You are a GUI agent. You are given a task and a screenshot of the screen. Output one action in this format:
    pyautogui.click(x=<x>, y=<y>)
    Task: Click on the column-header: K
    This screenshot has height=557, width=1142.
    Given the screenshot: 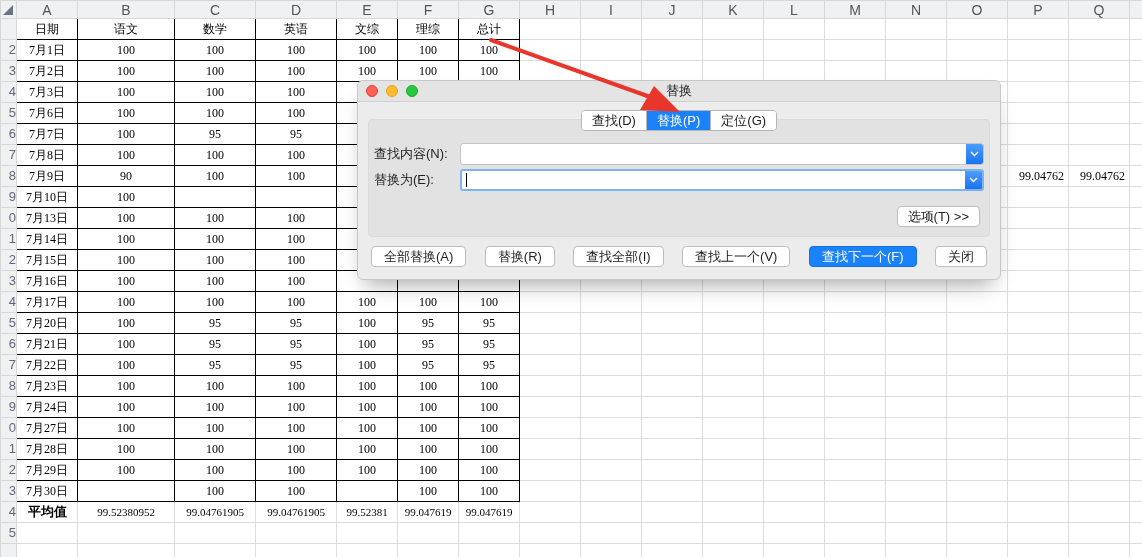 What is the action you would take?
    pyautogui.click(x=733, y=9)
    